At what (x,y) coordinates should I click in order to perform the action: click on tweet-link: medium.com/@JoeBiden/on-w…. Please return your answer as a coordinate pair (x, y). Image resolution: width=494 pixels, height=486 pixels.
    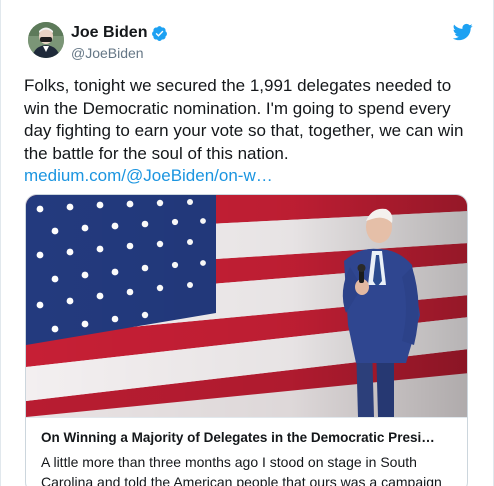
    Looking at the image, I should click on (148, 175).